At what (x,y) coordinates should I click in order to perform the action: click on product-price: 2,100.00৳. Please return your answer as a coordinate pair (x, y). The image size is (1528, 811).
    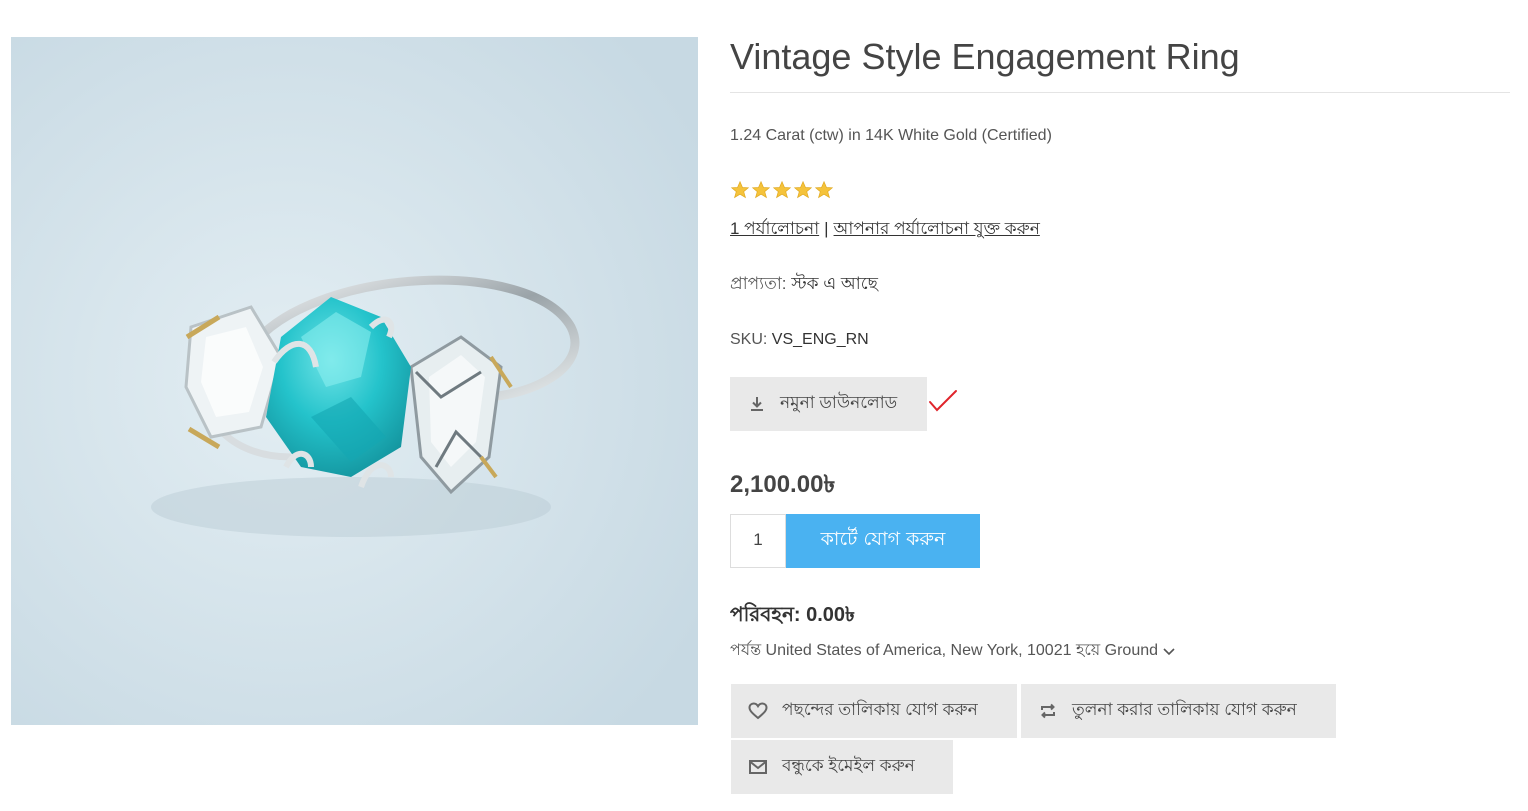
    Looking at the image, I should click on (783, 484).